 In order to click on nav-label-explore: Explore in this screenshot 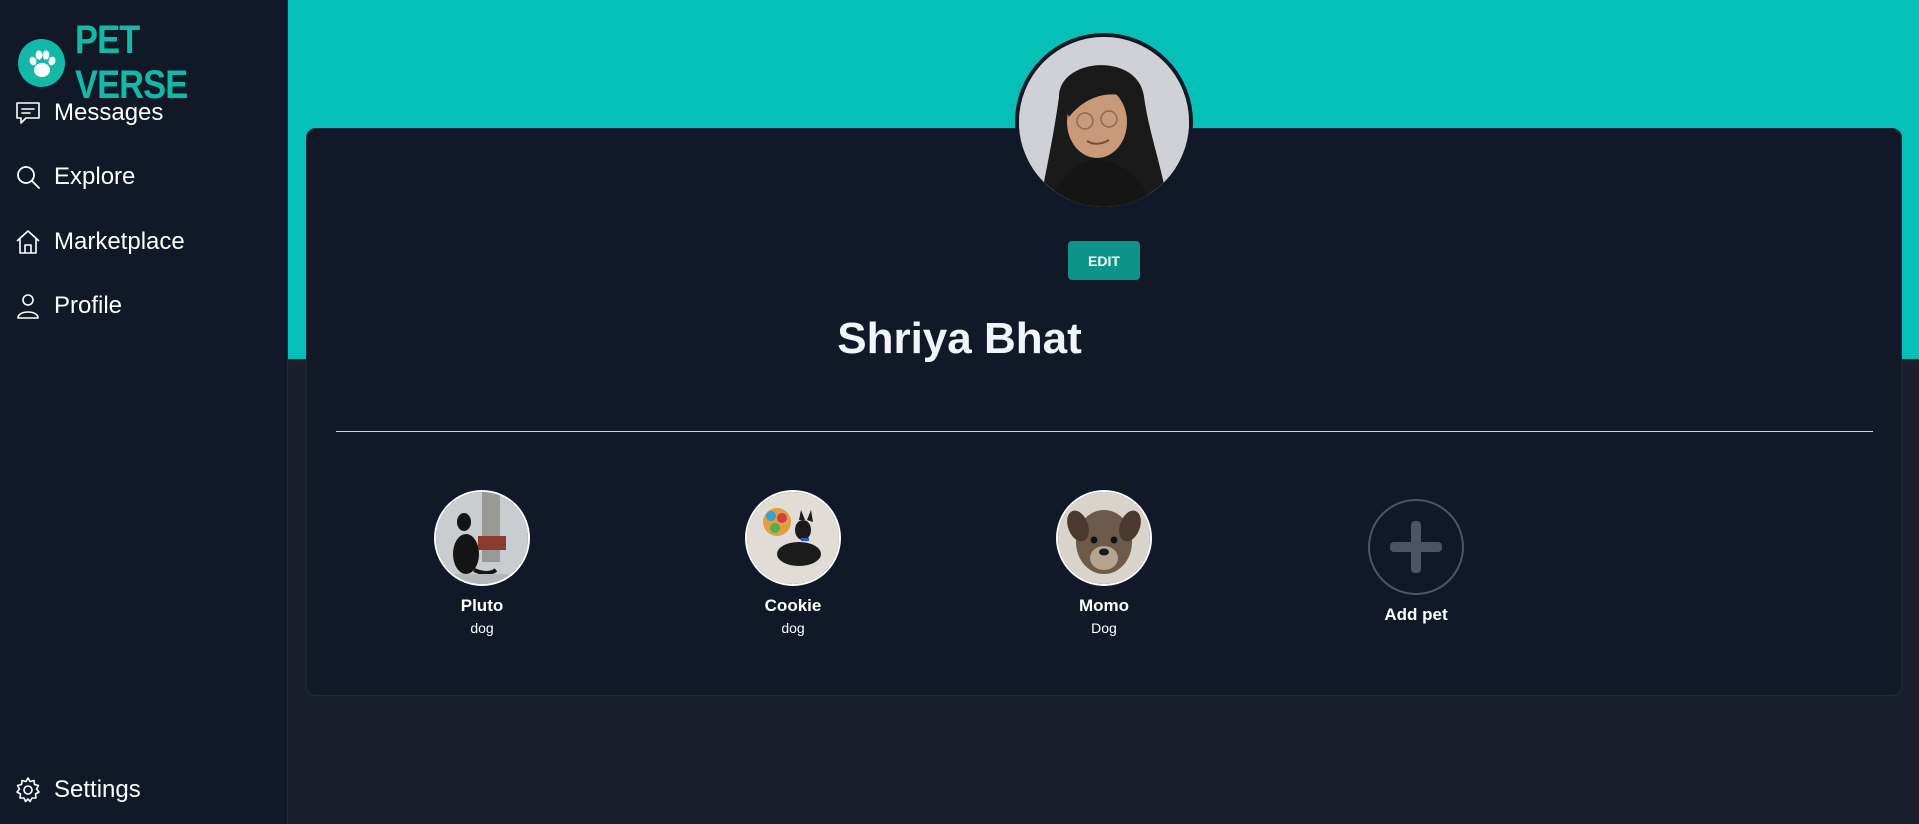, I will do `click(95, 176)`.